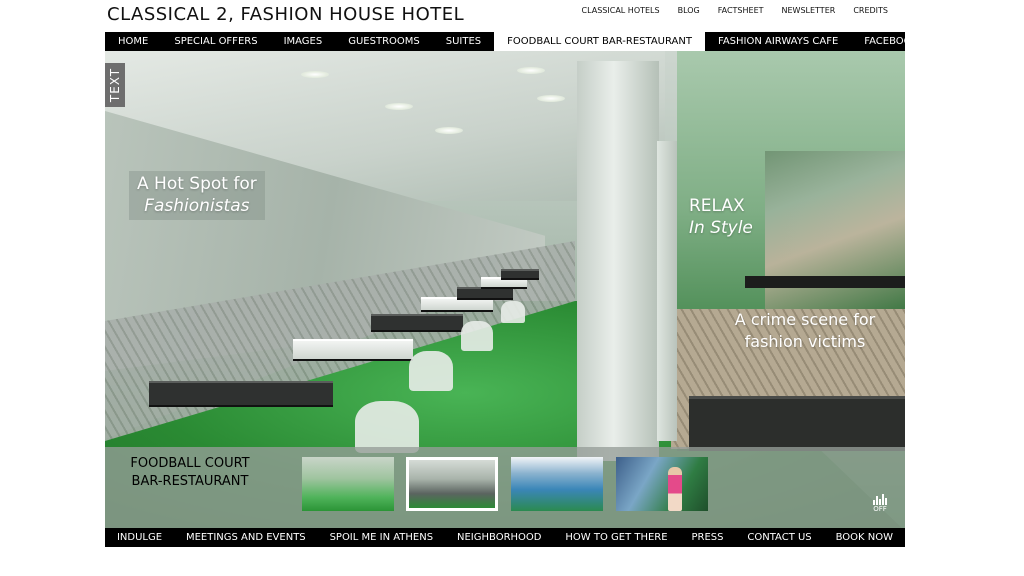 The height and width of the screenshot is (576, 1024). Describe the element at coordinates (618, 261) in the screenshot. I see `pillar` at that location.